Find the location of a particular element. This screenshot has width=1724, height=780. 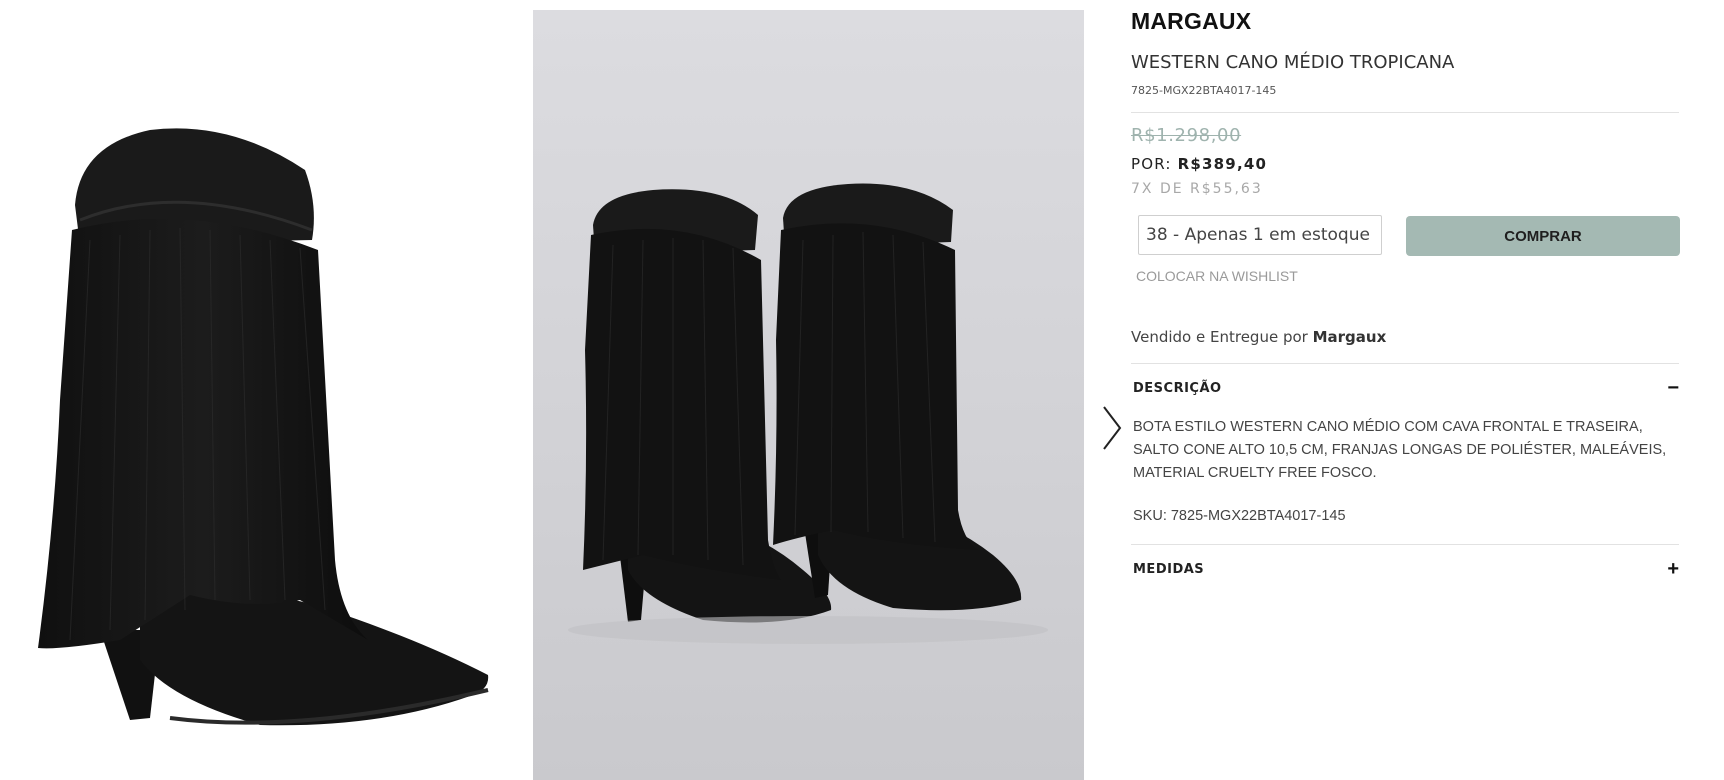

chevron-right-icon is located at coordinates (1112, 428).